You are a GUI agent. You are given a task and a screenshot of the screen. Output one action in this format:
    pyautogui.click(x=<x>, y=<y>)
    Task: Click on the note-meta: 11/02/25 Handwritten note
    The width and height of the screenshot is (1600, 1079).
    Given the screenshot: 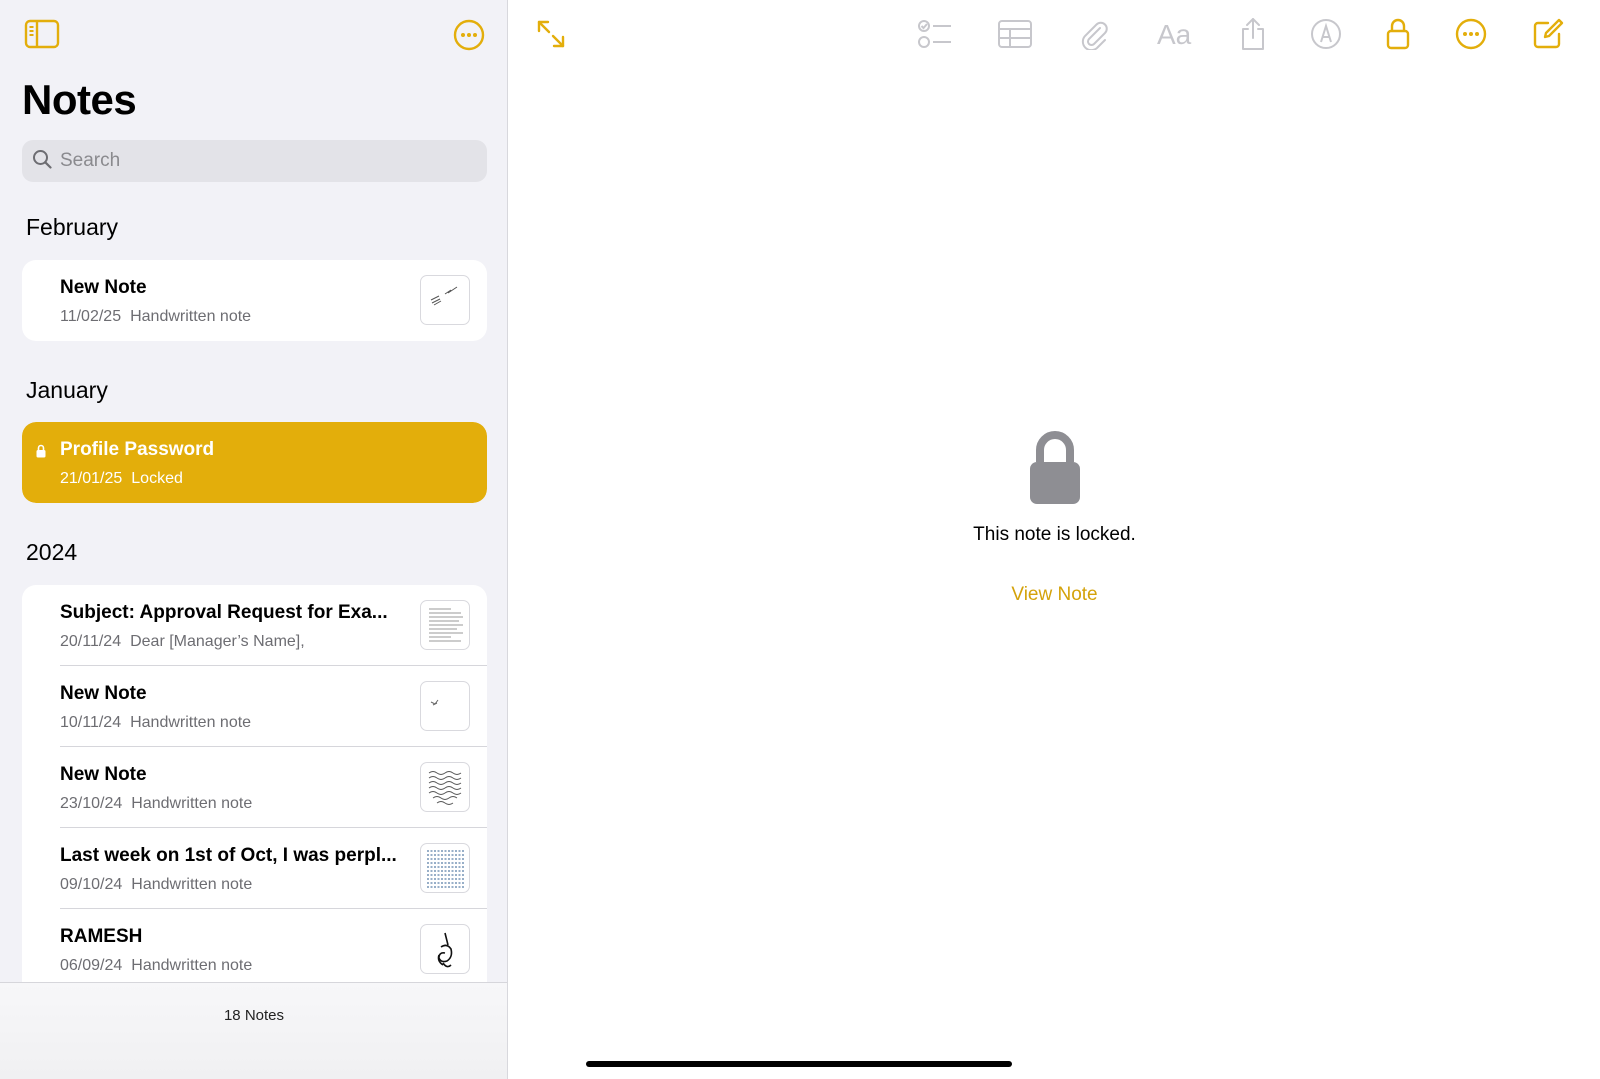 What is the action you would take?
    pyautogui.click(x=155, y=317)
    